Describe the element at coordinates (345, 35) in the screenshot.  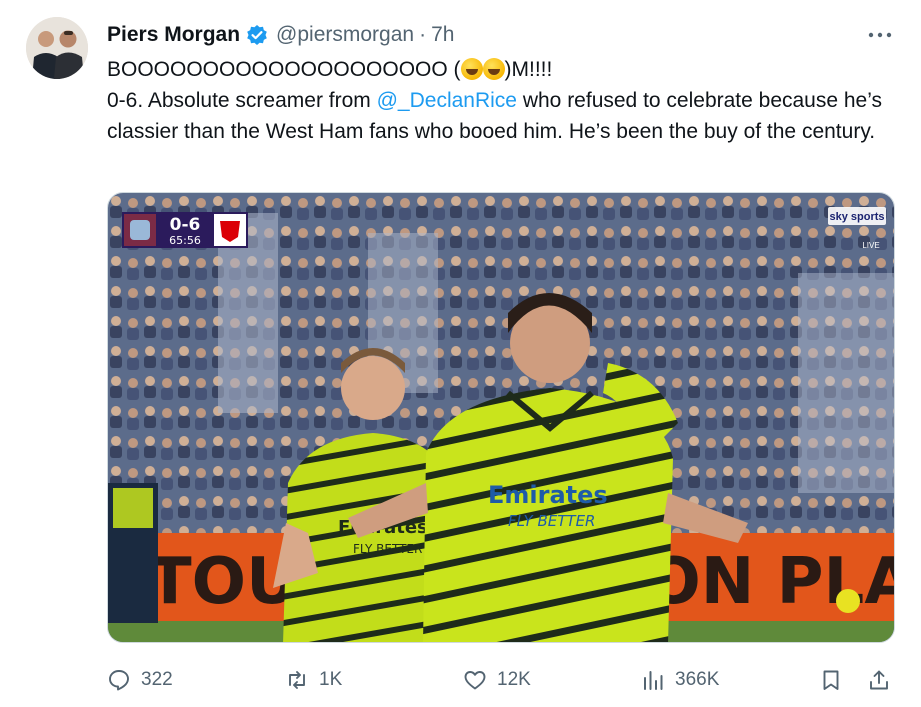
I see `user-handle: @piersmorgan` at that location.